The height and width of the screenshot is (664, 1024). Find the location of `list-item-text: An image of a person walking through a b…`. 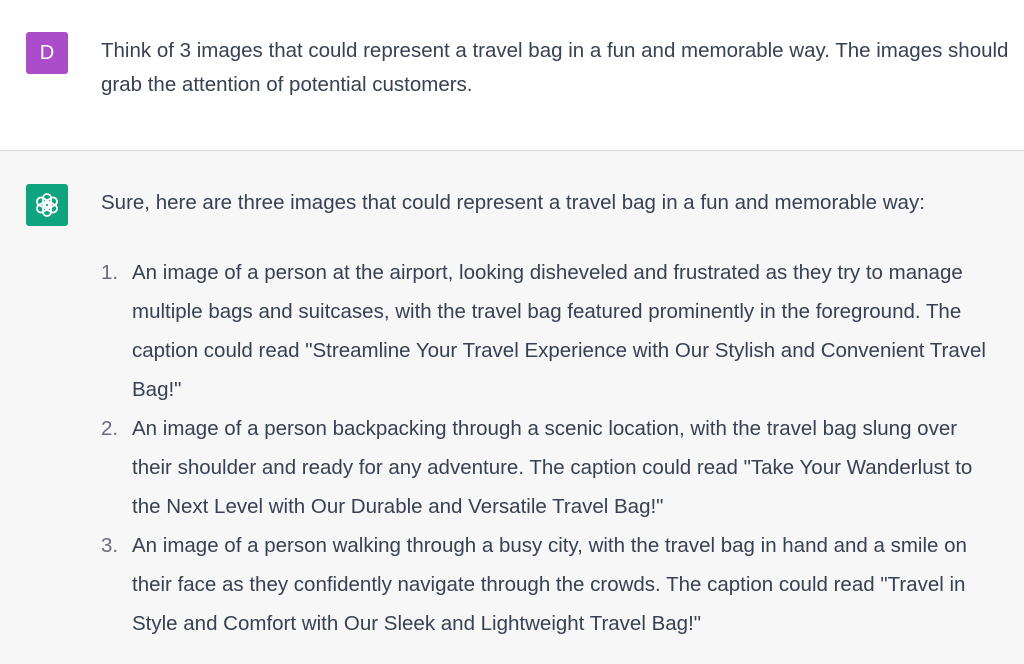

list-item-text: An image of a person walking through a b… is located at coordinates (549, 584).